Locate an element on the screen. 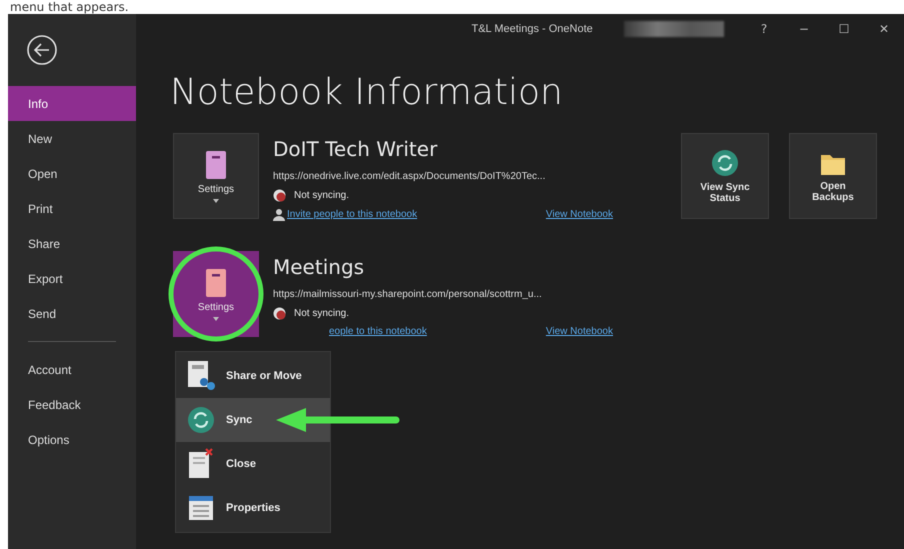  window-control: ☐ is located at coordinates (844, 29).